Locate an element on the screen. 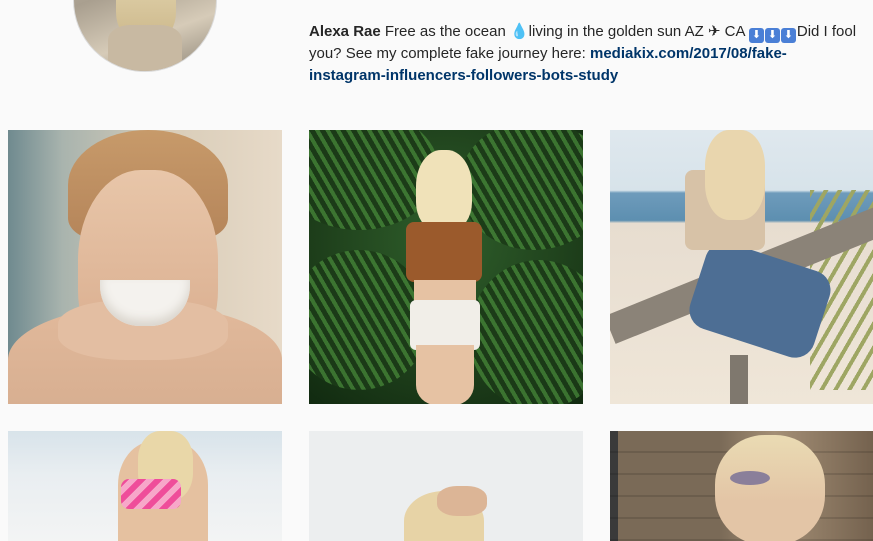 Image resolution: width=873 pixels, height=541 pixels. bio-link: mediakix.com/2017/08/fake- is located at coordinates (688, 53).